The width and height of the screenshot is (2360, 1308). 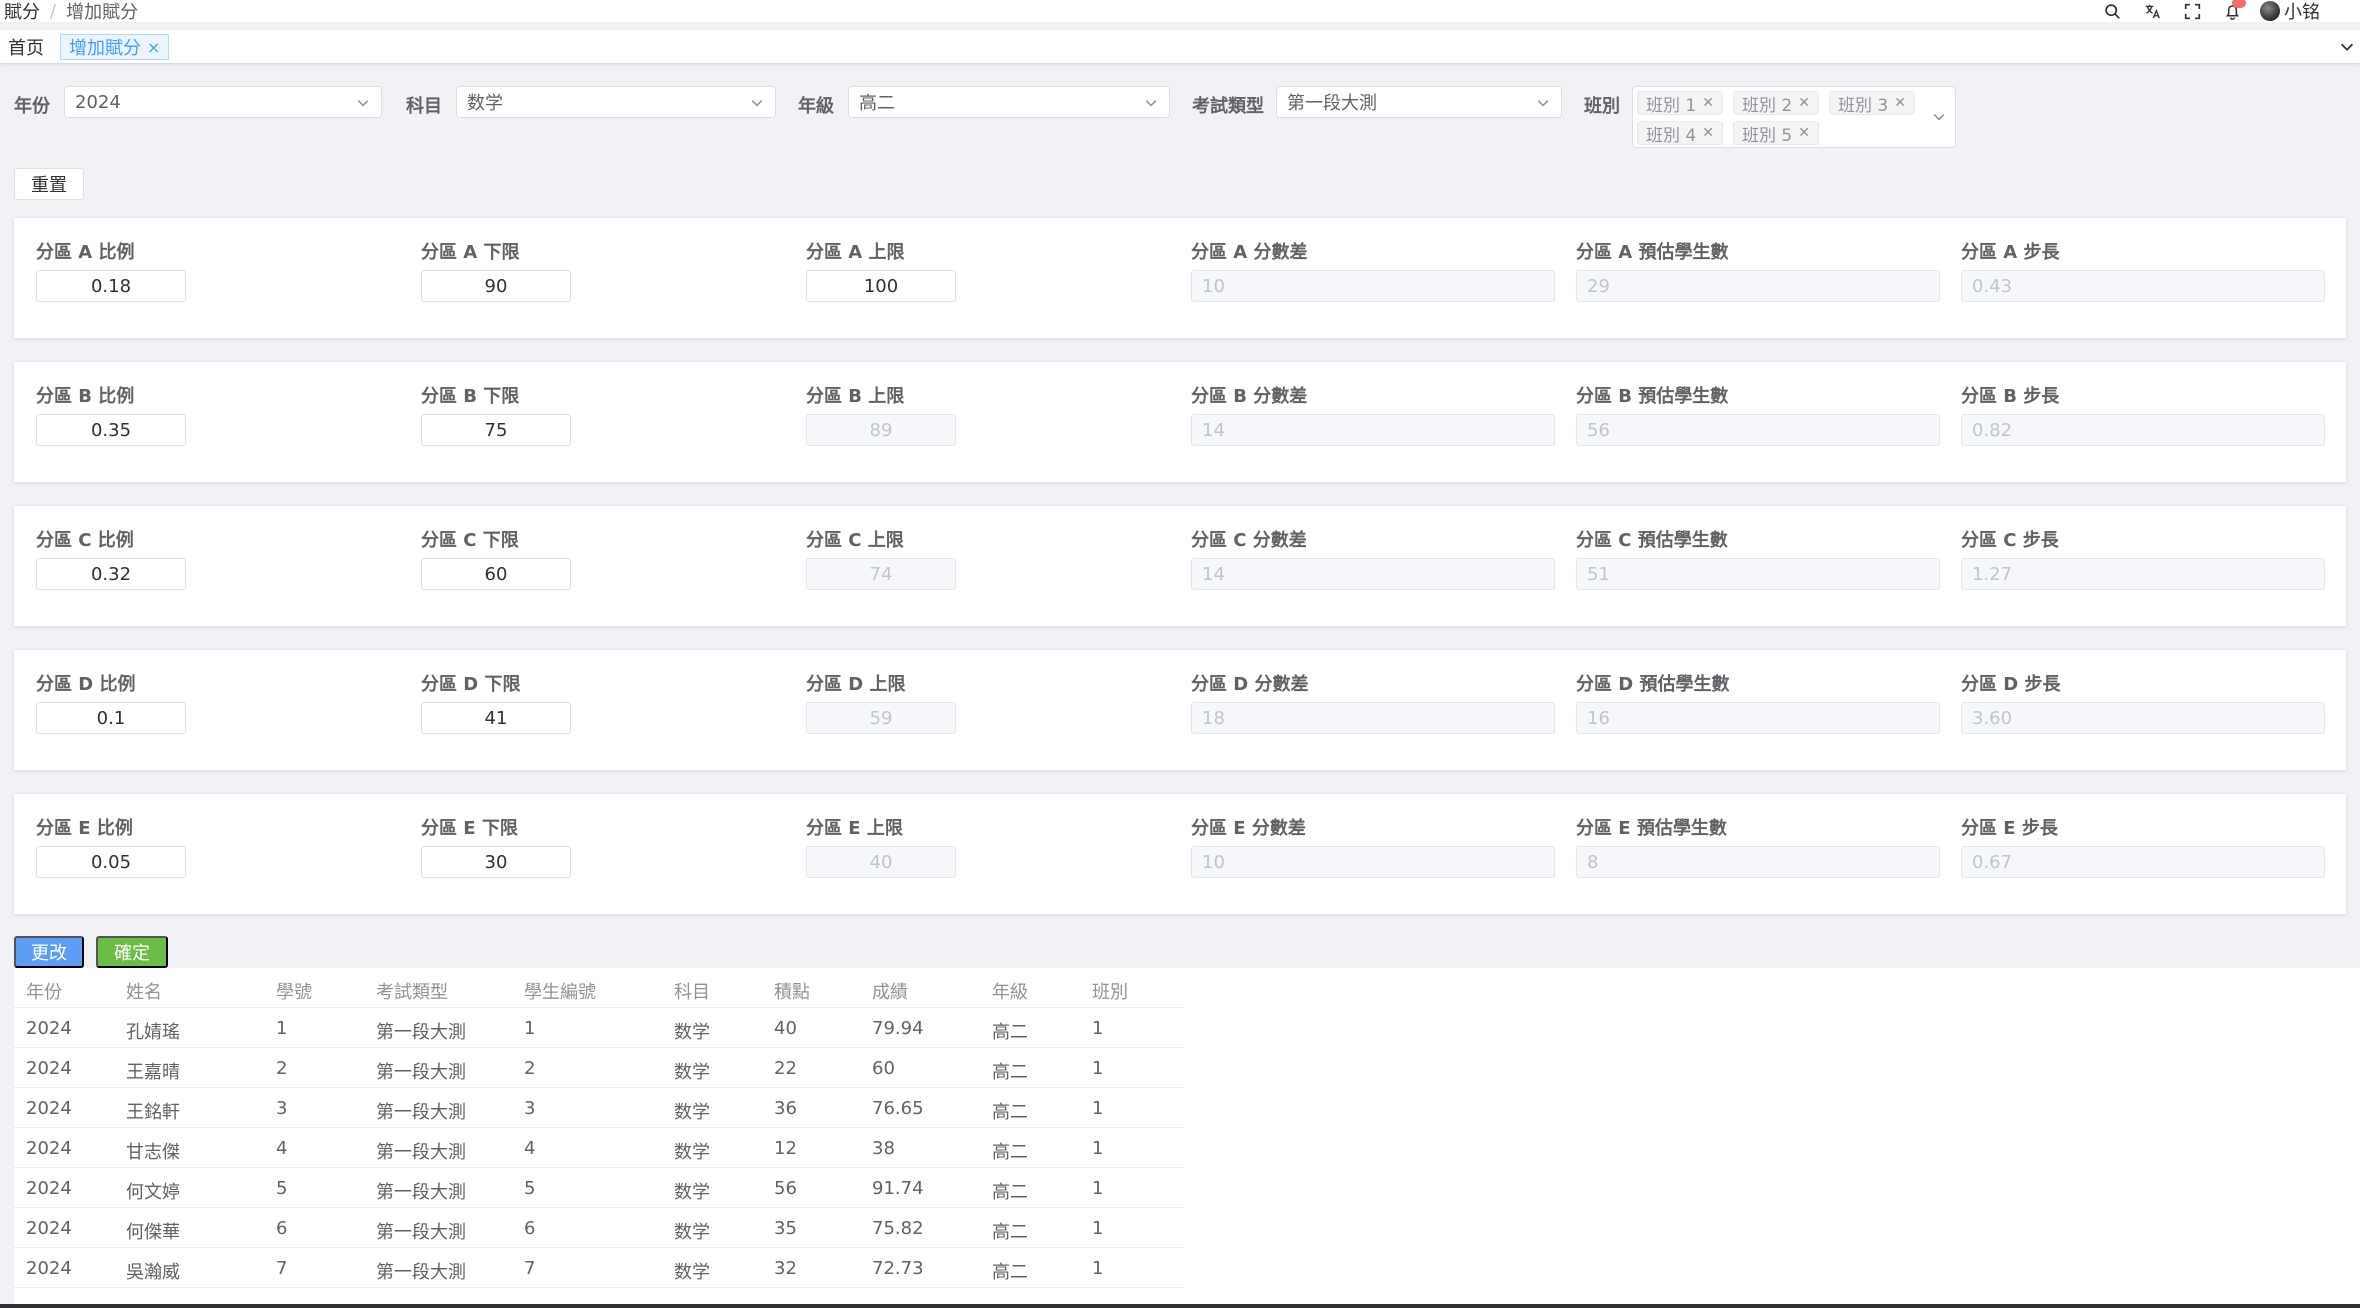 What do you see at coordinates (855, 252) in the screenshot?
I see `partition-field-label: 分區 A 上限` at bounding box center [855, 252].